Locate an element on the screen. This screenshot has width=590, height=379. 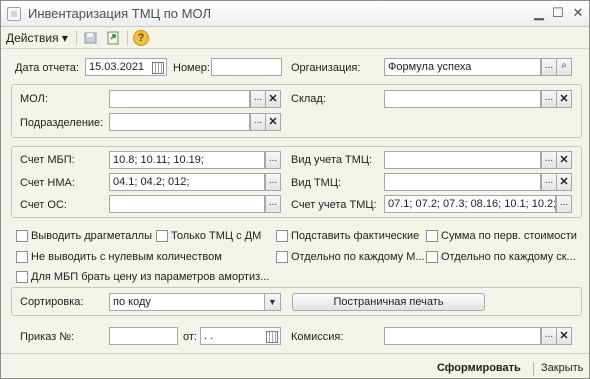
actions-menu: Действия ▾ is located at coordinates (37, 38).